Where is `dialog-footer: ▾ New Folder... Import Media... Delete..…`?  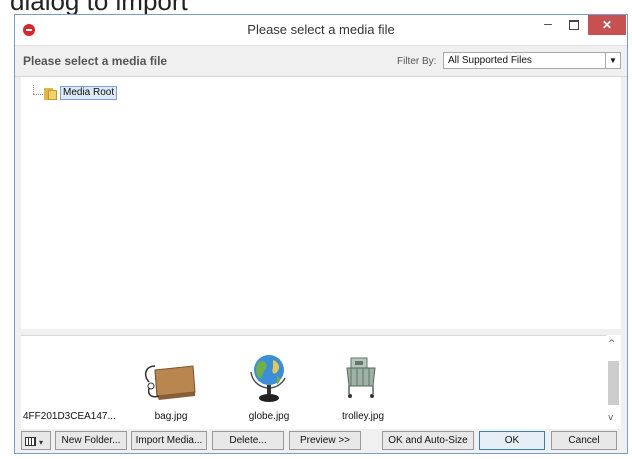
dialog-footer: ▾ New Folder... Import Media... Delete..… is located at coordinates (321, 441).